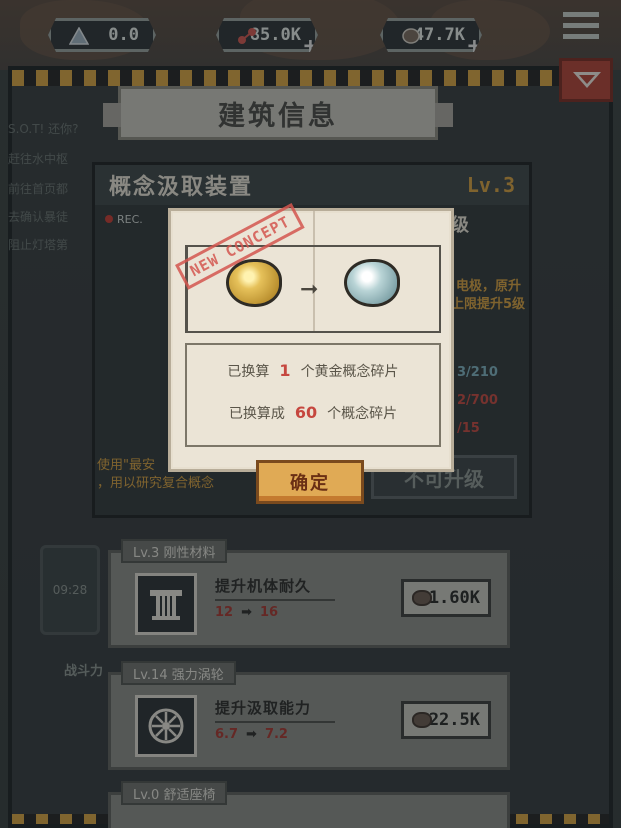 Image resolution: width=621 pixels, height=828 pixels. Describe the element at coordinates (310, 482) in the screenshot. I see `confirm-button: 确定` at that location.